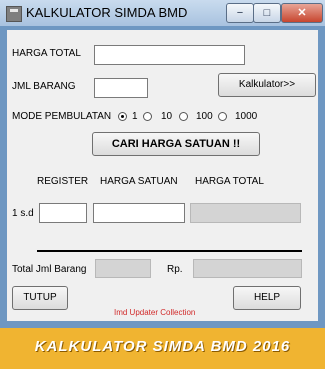  Describe the element at coordinates (49, 269) in the screenshot. I see `total-jml-barang-label: Total Jml Barang` at that location.